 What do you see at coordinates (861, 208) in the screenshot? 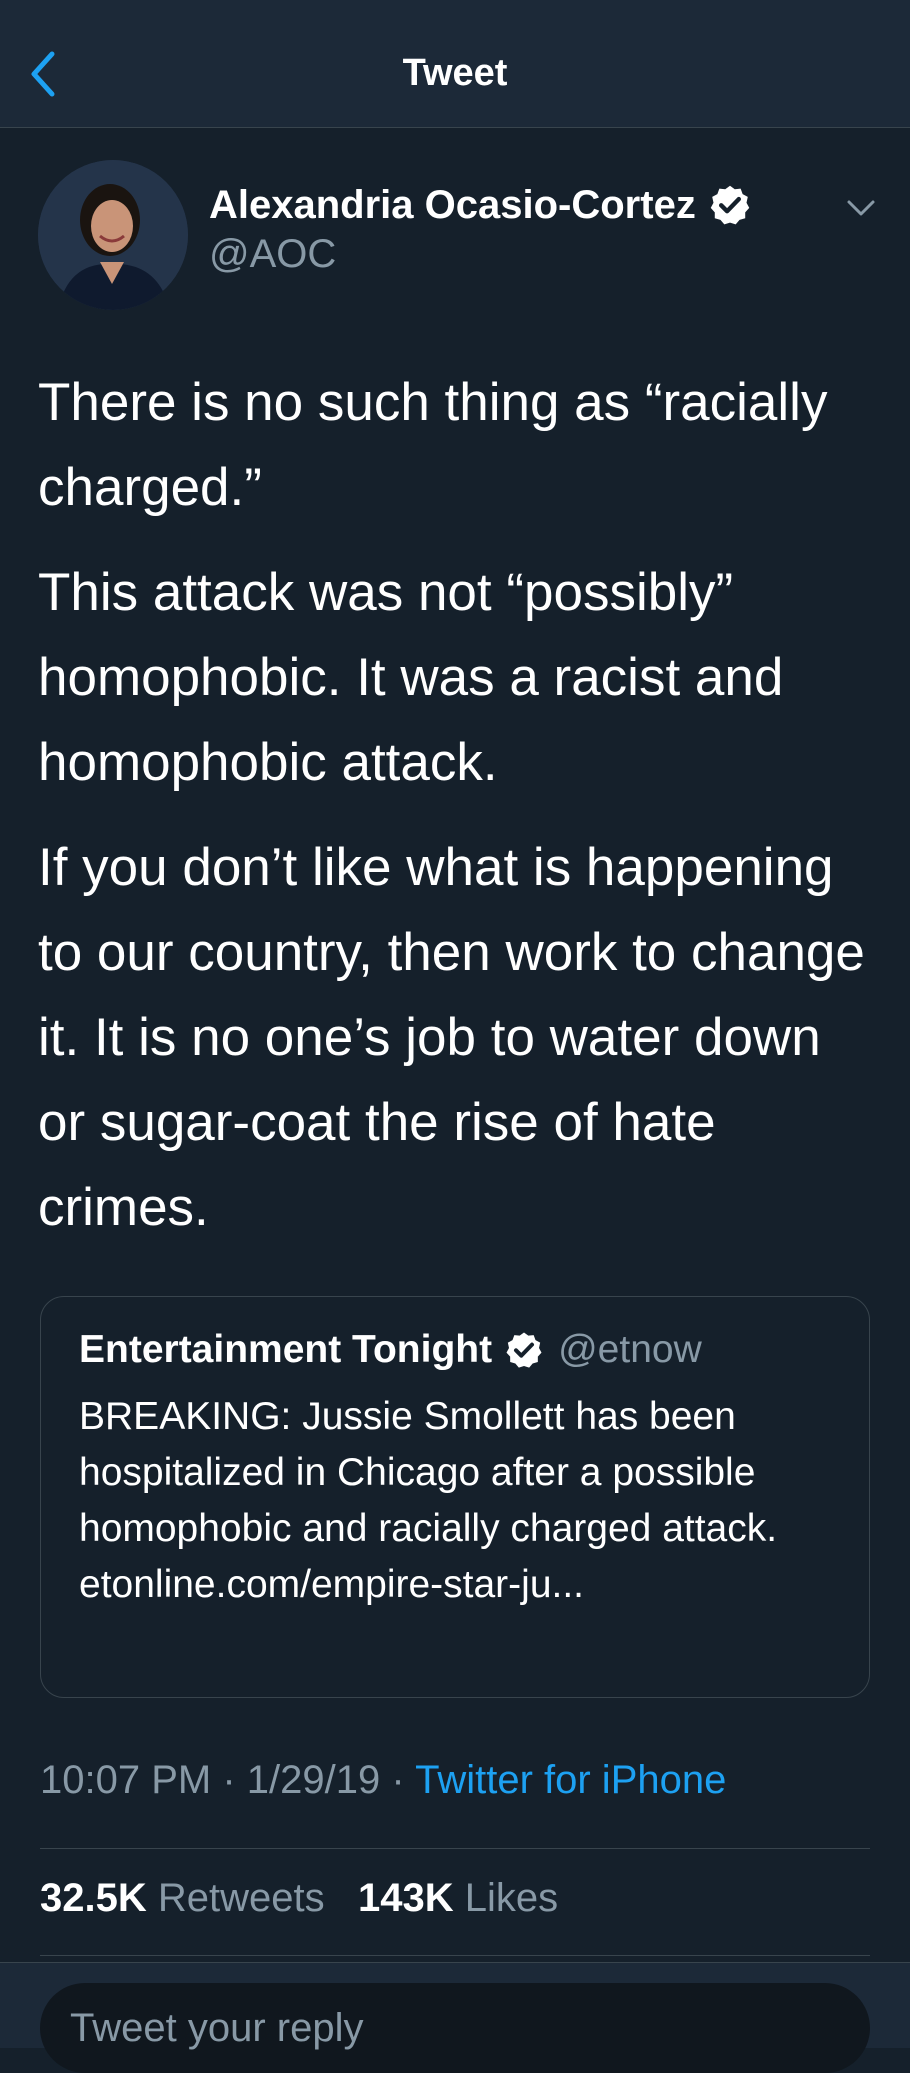
I see `chevron-down-icon` at bounding box center [861, 208].